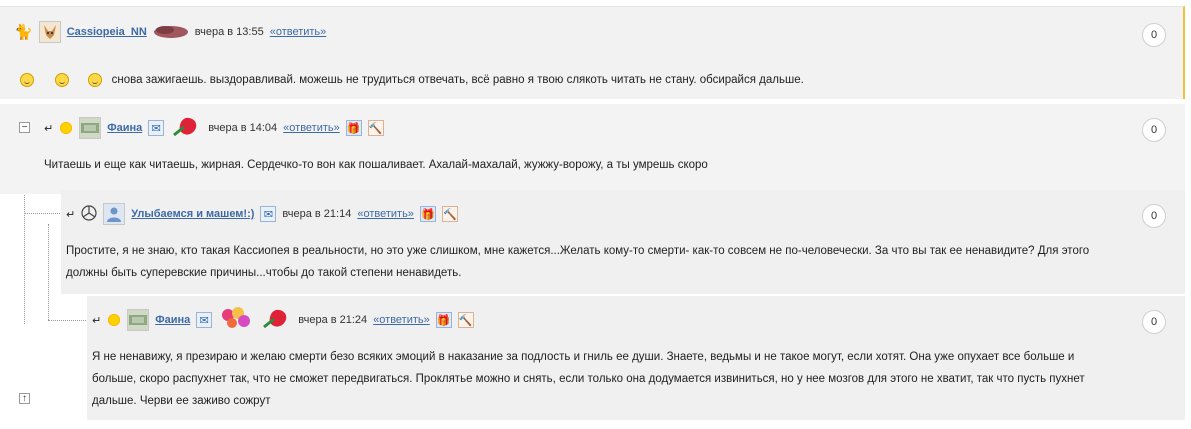 This screenshot has width=1191, height=429. What do you see at coordinates (317, 214) in the screenshot?
I see `comment-time: вчера в 21:14` at bounding box center [317, 214].